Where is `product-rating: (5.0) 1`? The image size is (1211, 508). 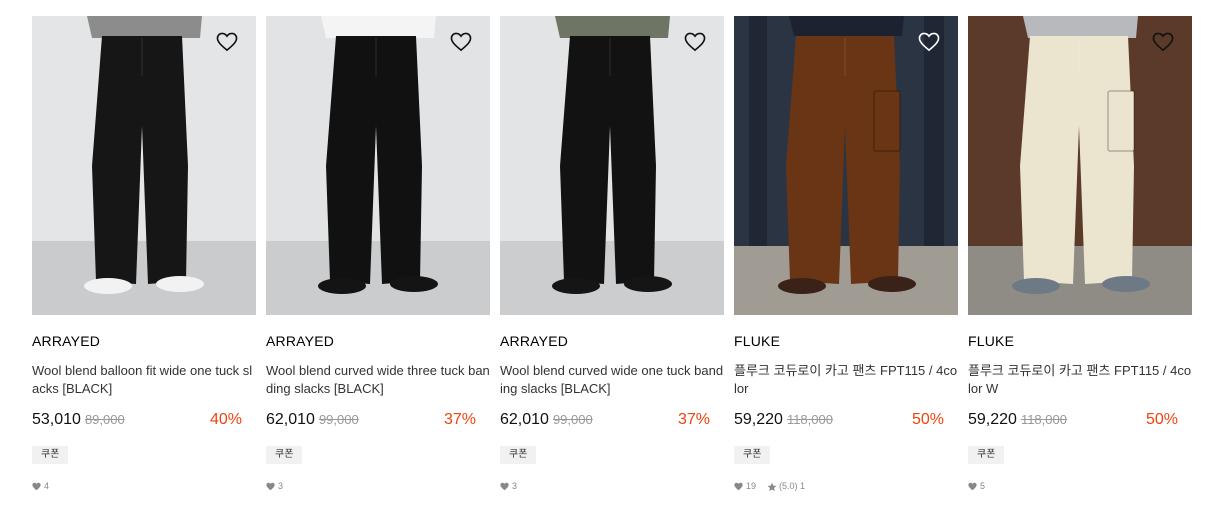 product-rating: (5.0) 1 is located at coordinates (786, 486).